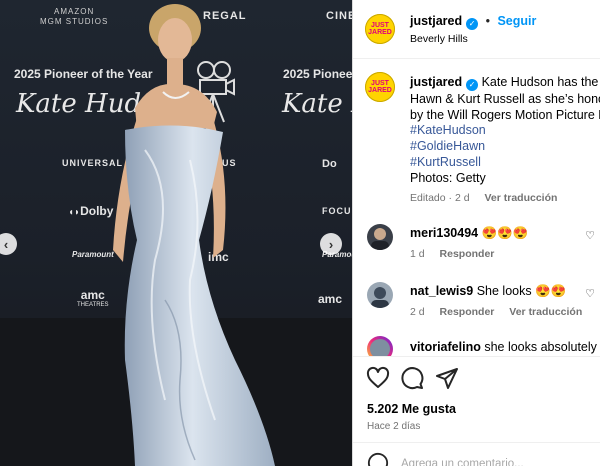 The image size is (600, 466). What do you see at coordinates (330, 299) in the screenshot?
I see `backdrop-logo-amc-right: amc` at bounding box center [330, 299].